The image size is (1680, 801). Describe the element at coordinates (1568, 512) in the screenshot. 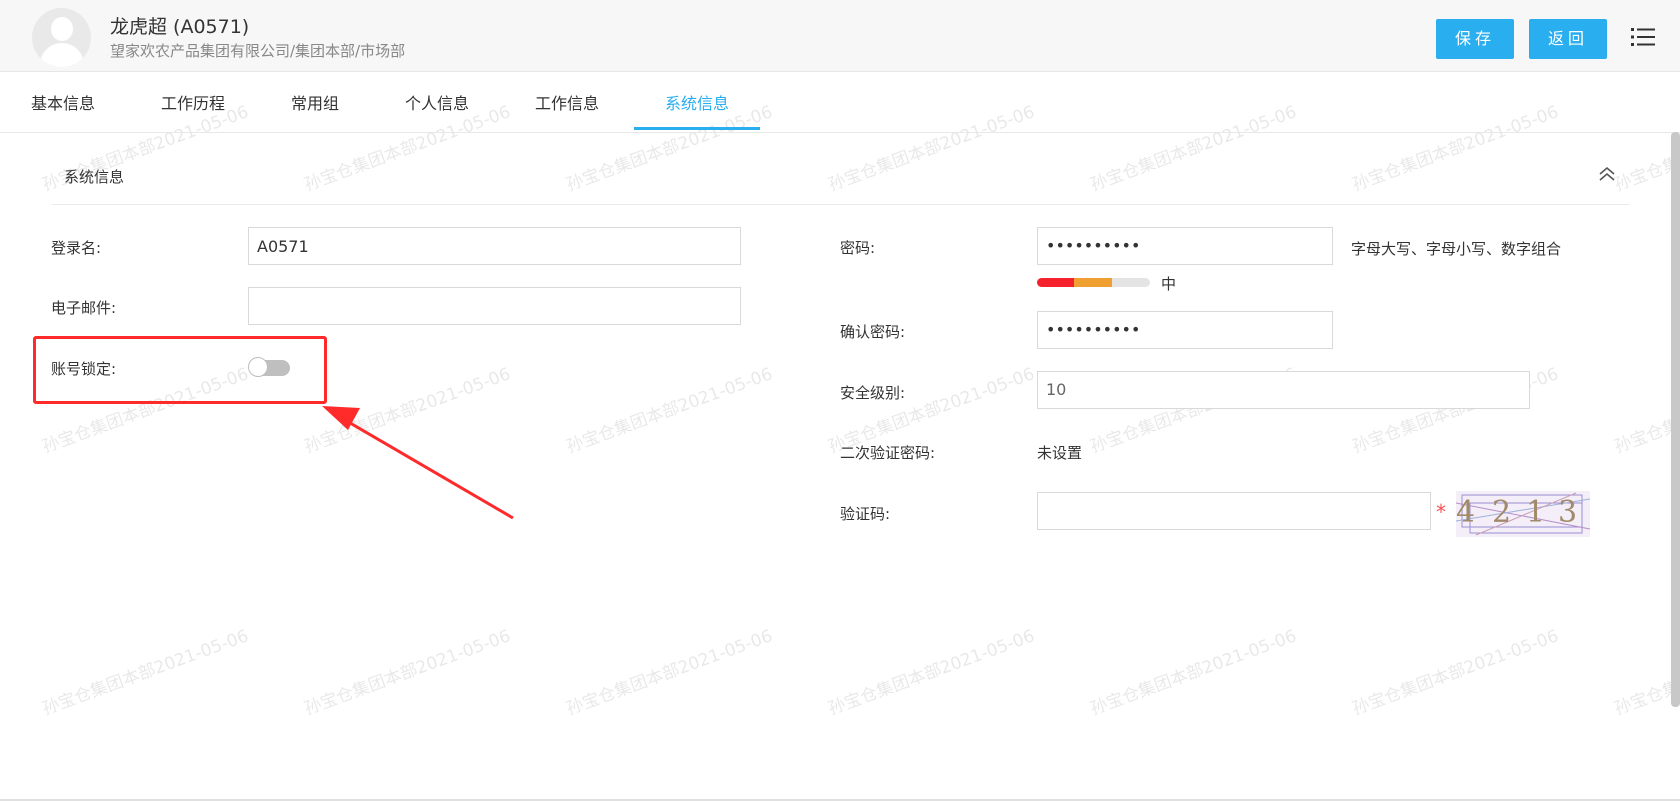

I see `captcha-digit: 3` at that location.